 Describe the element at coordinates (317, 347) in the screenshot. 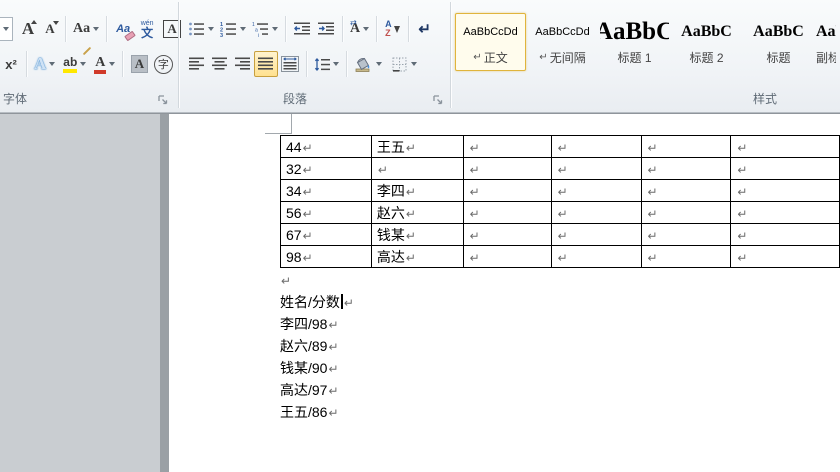

I see `text-line: 赵六/89↵` at that location.